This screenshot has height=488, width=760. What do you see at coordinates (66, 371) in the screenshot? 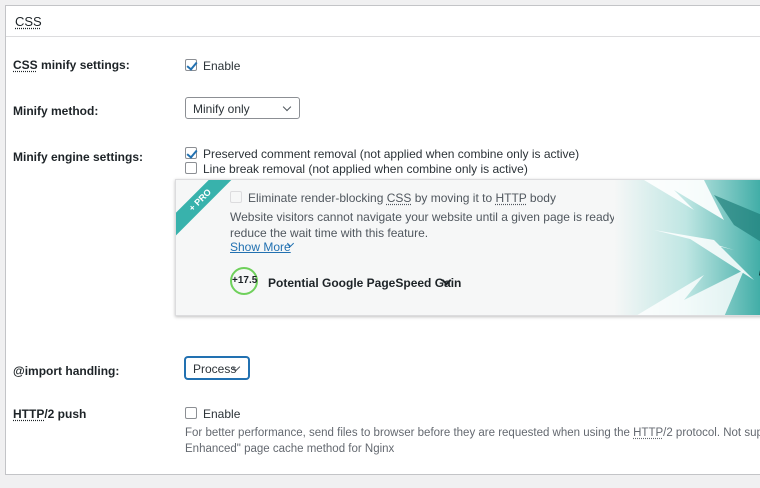
I see `import-handling-label: @import handling:` at bounding box center [66, 371].